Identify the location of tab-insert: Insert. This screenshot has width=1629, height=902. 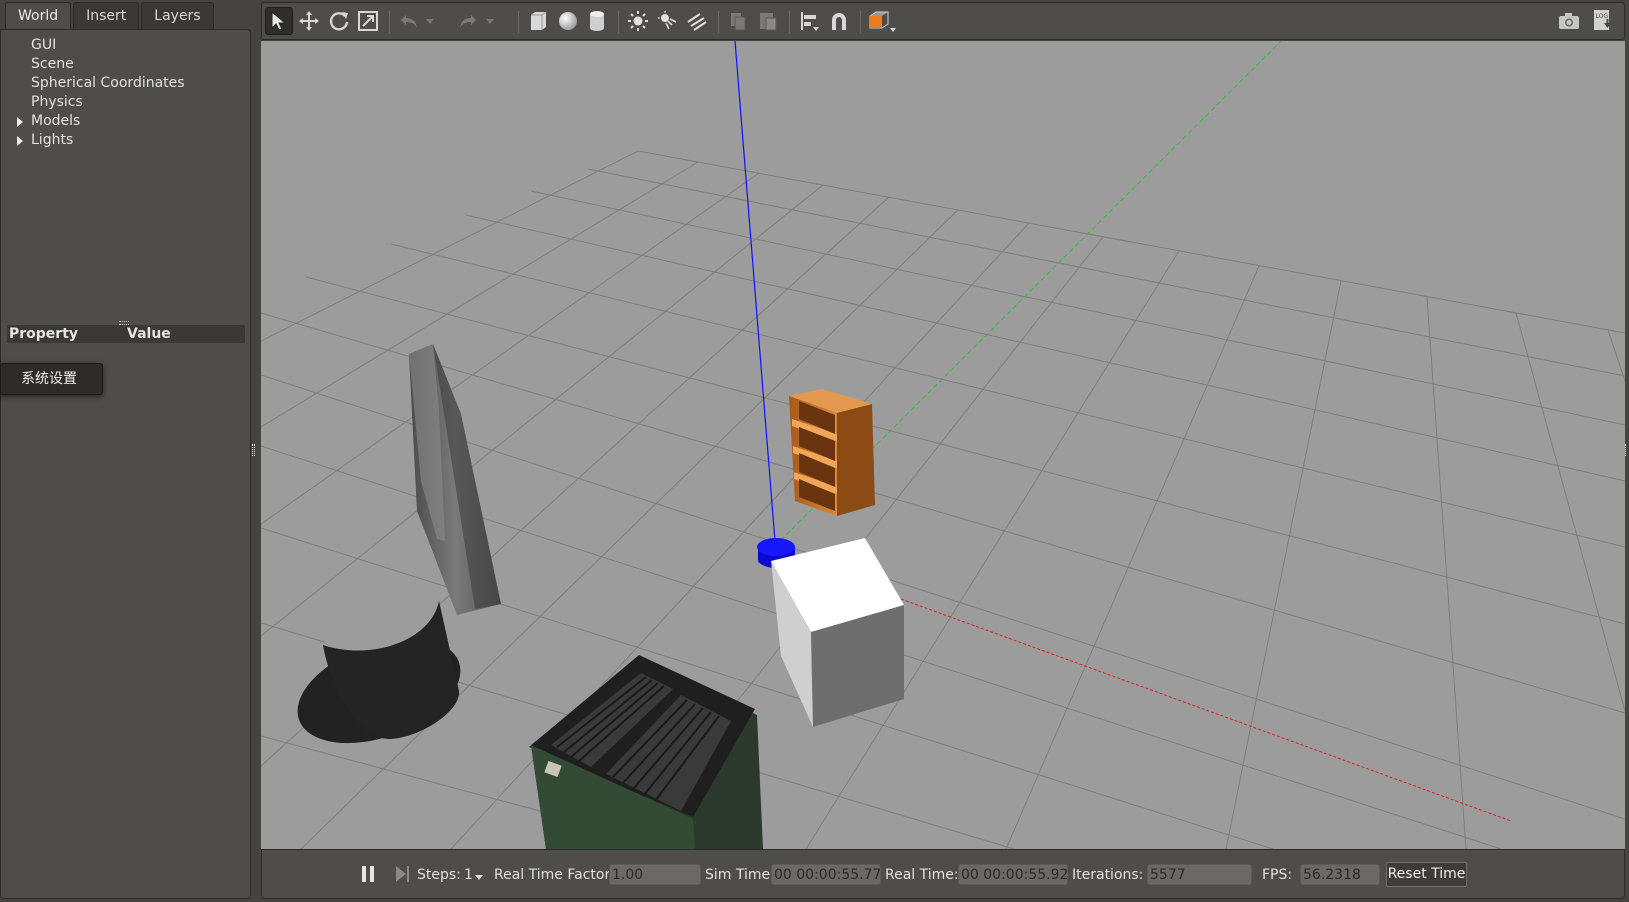
(106, 15).